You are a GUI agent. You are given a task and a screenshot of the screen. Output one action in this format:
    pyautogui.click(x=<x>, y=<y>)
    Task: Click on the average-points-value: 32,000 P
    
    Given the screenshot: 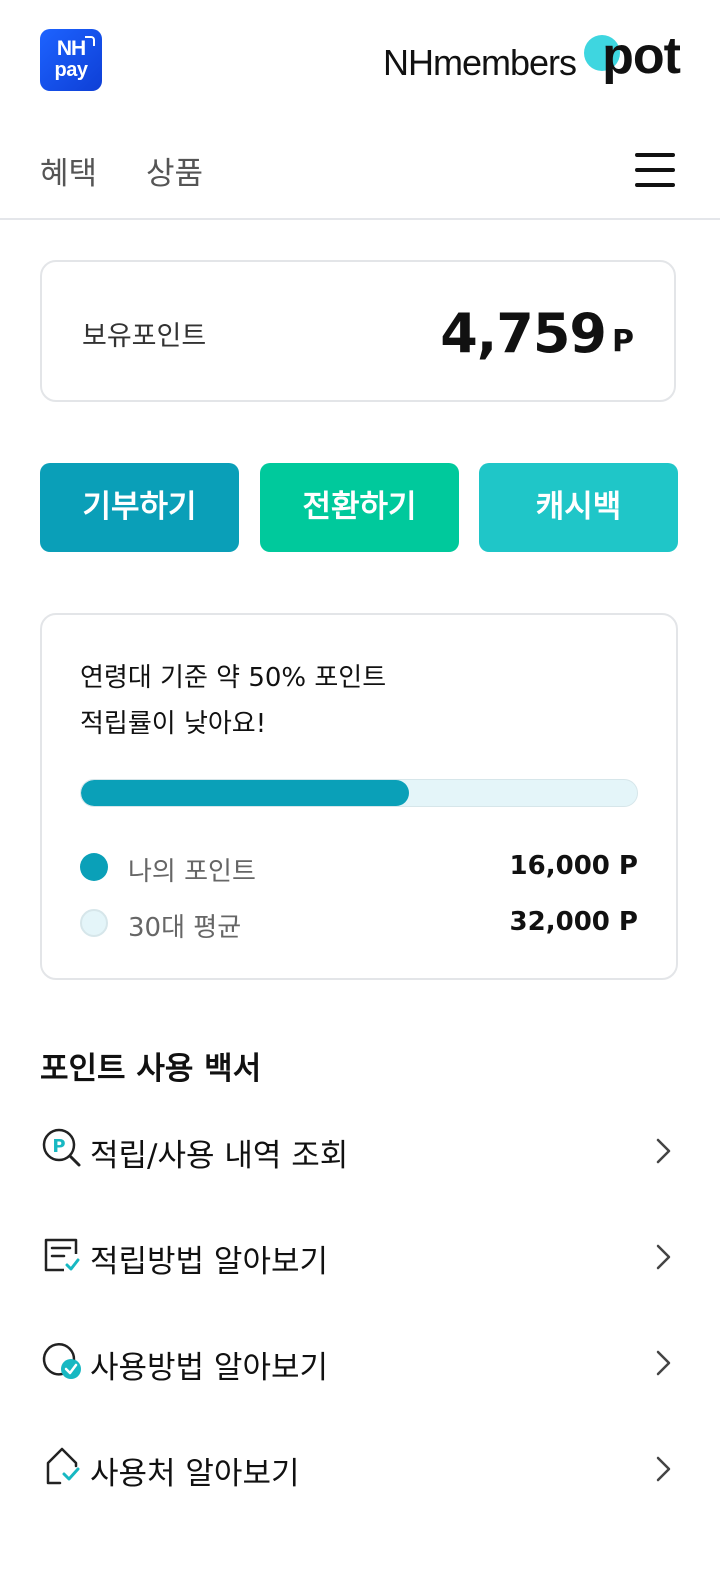 What is the action you would take?
    pyautogui.click(x=573, y=922)
    